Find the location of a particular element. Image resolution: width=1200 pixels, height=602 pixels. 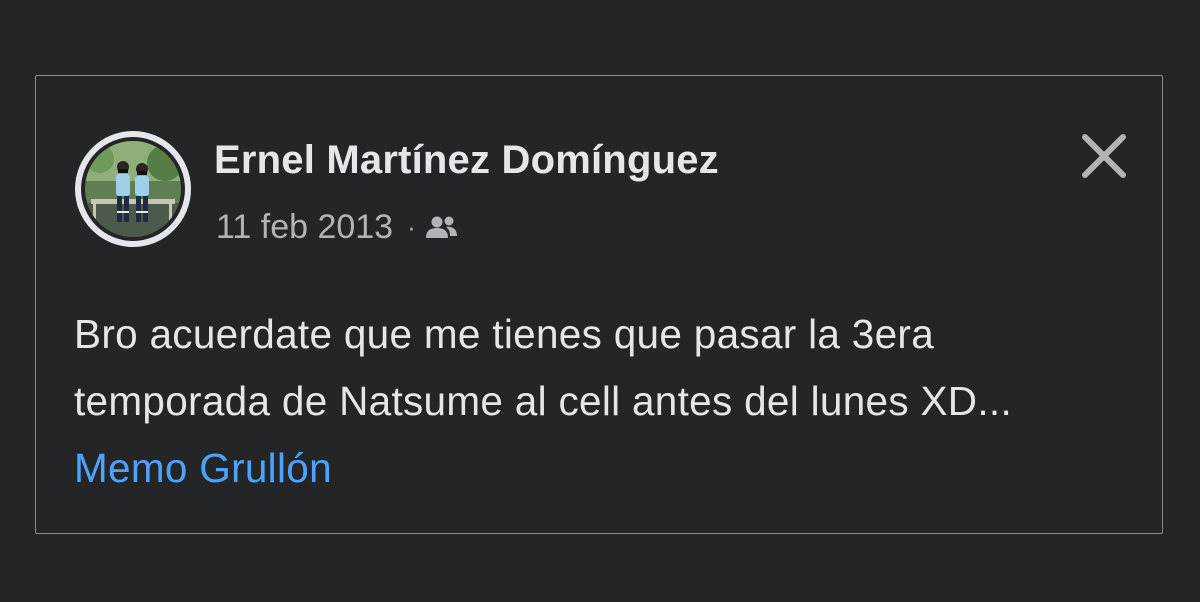

close-button is located at coordinates (1104, 156).